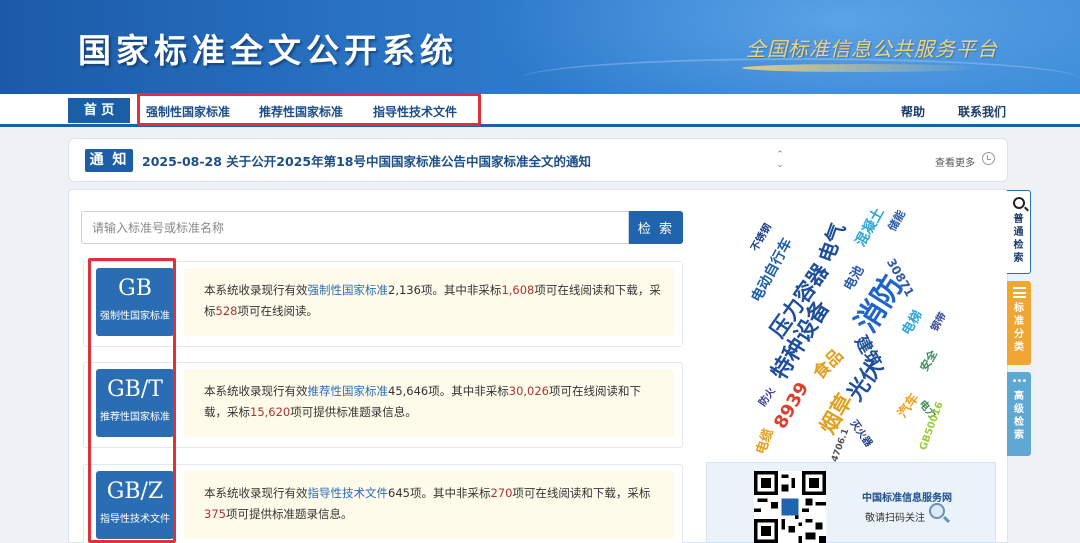 The image size is (1080, 543). Describe the element at coordinates (869, 227) in the screenshot. I see `keyword: 混凝土` at that location.